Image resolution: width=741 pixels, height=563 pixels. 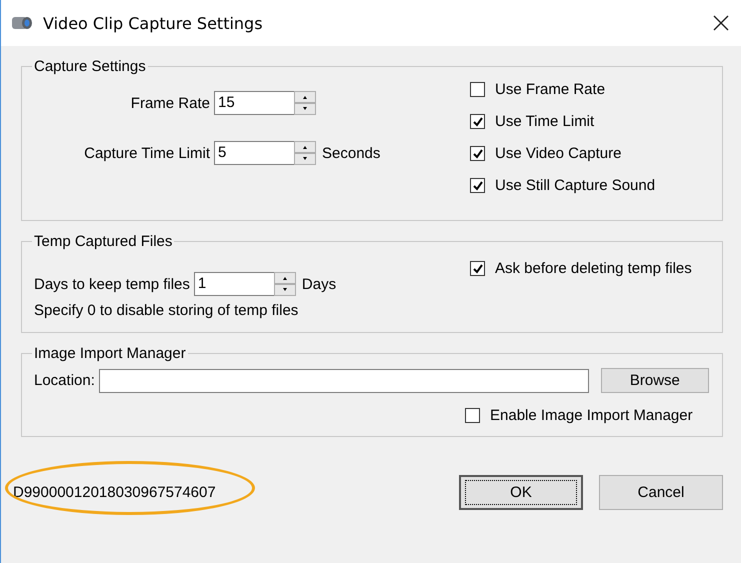 What do you see at coordinates (593, 268) in the screenshot?
I see `checkbox-label: Ask before deleting temp files` at bounding box center [593, 268].